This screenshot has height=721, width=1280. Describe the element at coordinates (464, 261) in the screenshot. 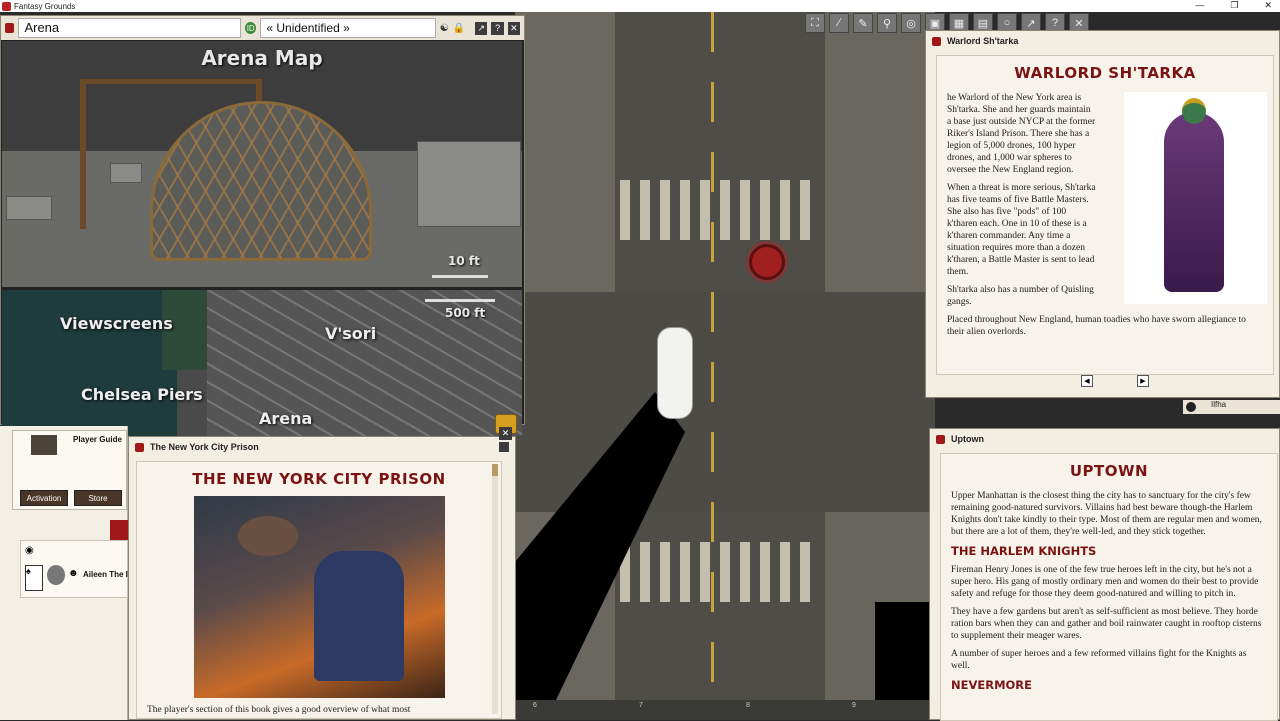

I see `scale-label-small: 10 ft` at that location.